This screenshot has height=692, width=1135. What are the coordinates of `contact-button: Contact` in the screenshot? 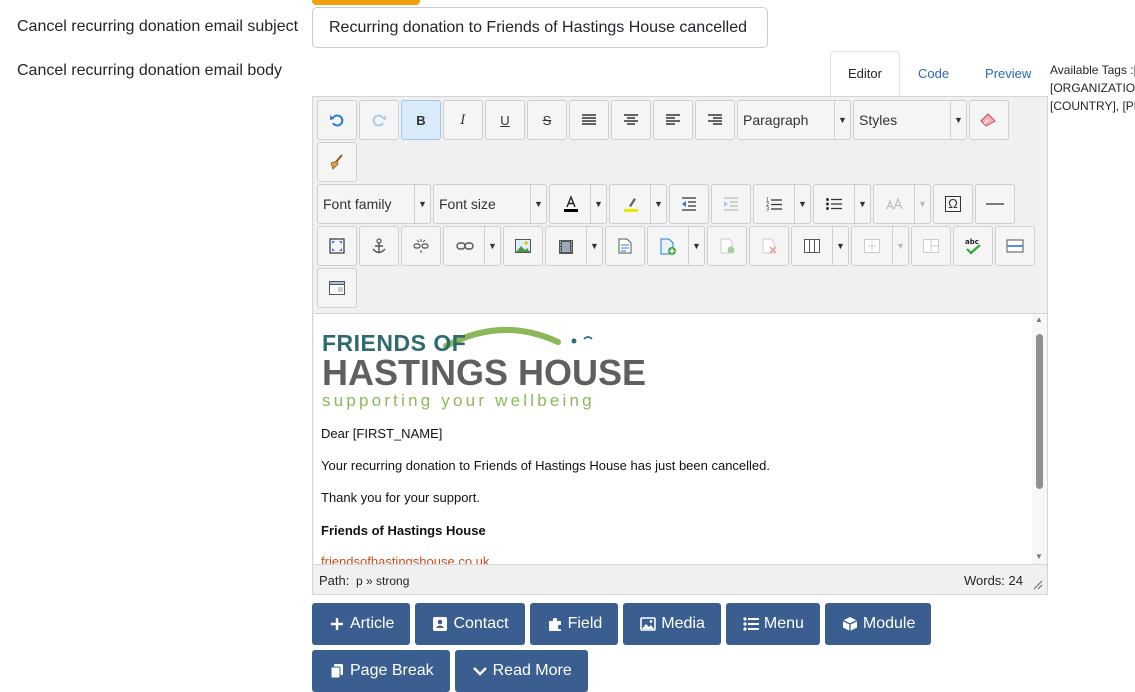 It's located at (470, 624).